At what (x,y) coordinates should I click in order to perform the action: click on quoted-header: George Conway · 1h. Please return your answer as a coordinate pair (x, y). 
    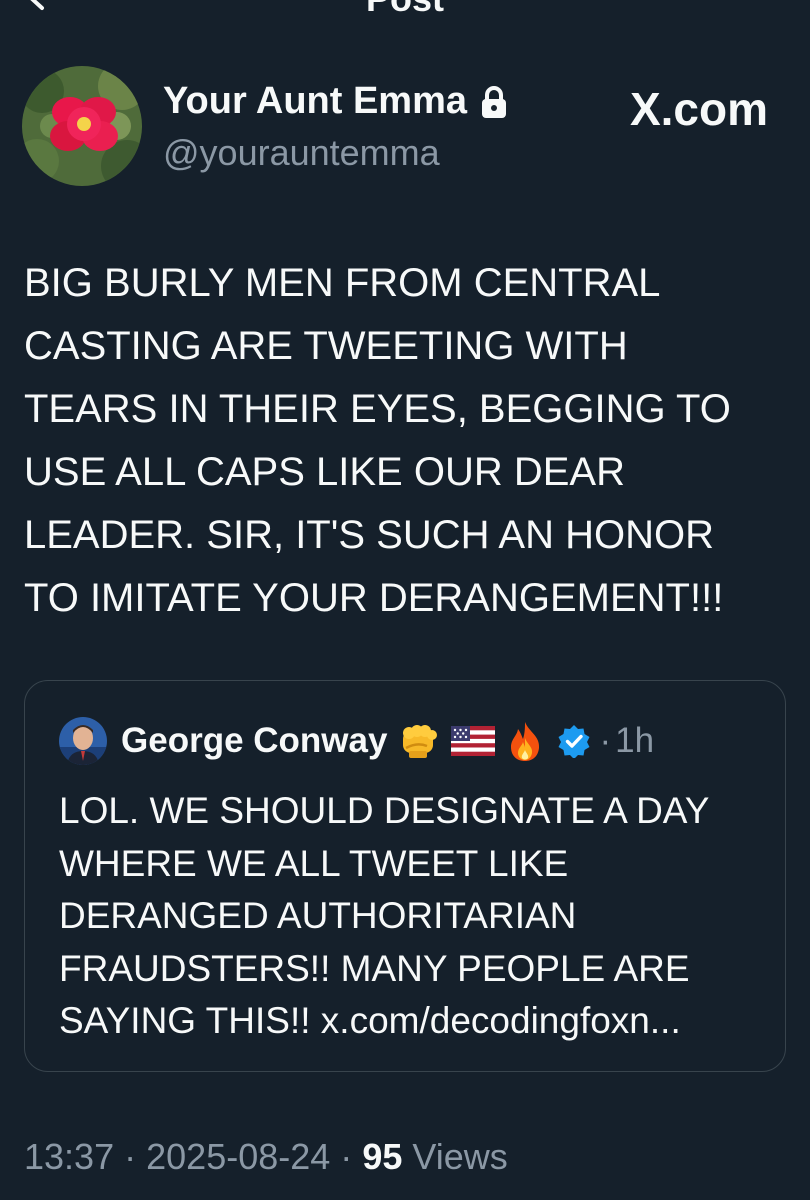
    Looking at the image, I should click on (387, 741).